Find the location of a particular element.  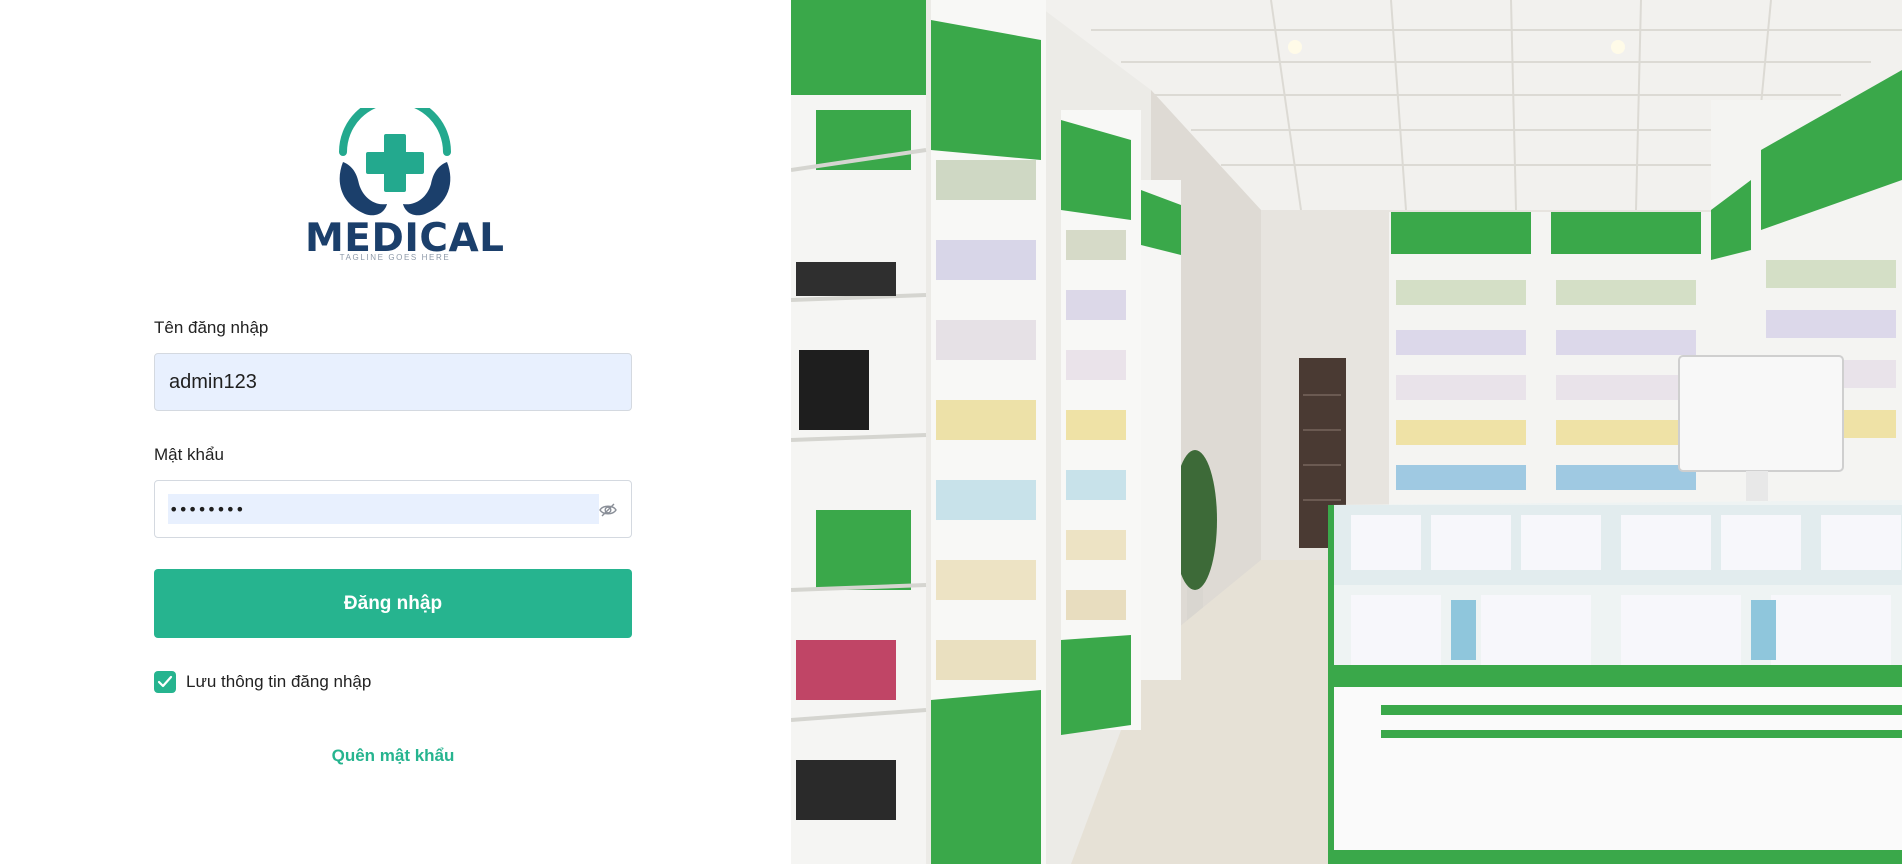

username-label: Tên đăng nhập is located at coordinates (211, 327).